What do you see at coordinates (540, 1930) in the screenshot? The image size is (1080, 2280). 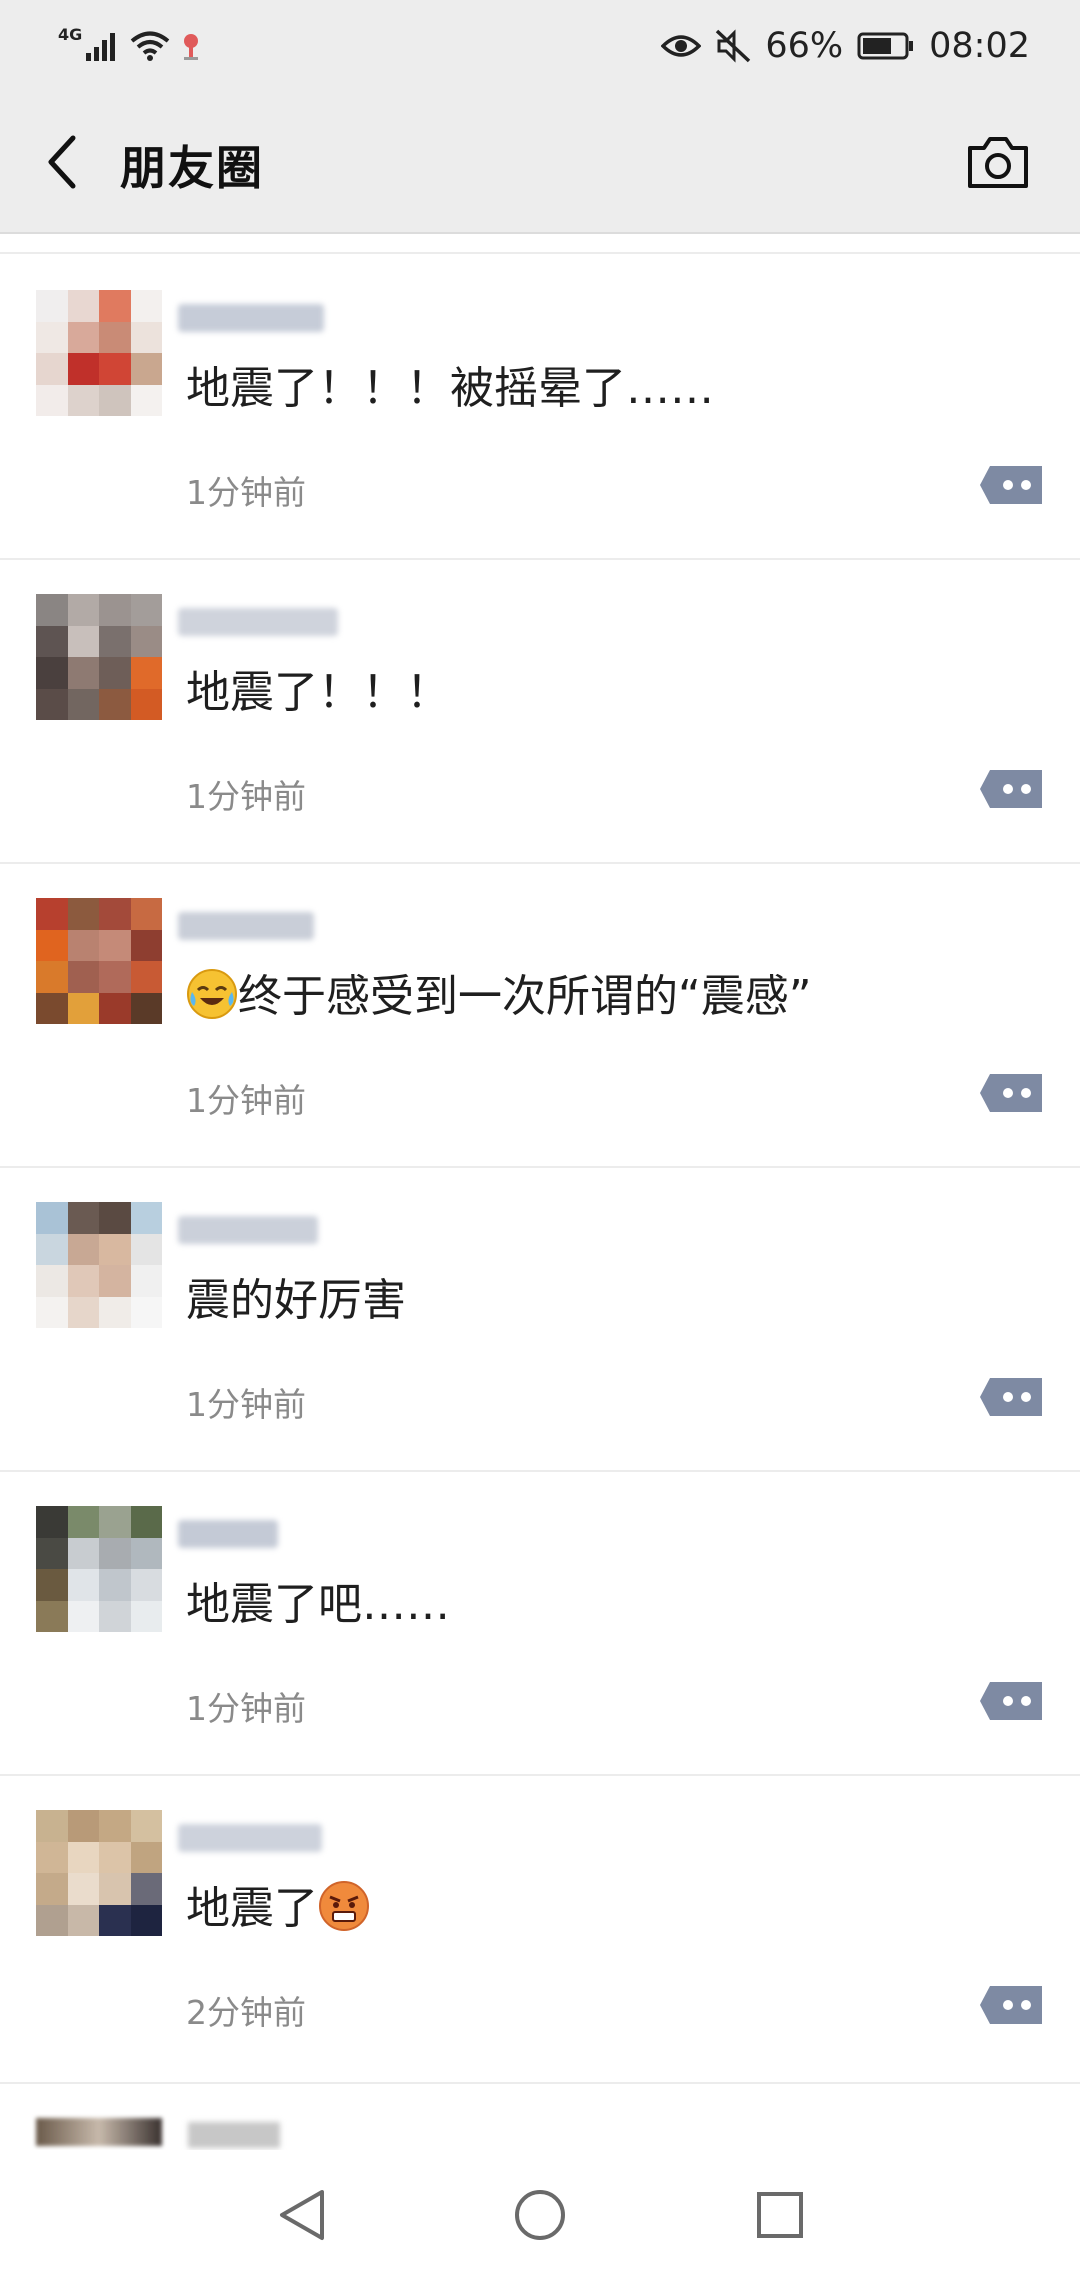 I see `post: 地震了 2分钟前` at bounding box center [540, 1930].